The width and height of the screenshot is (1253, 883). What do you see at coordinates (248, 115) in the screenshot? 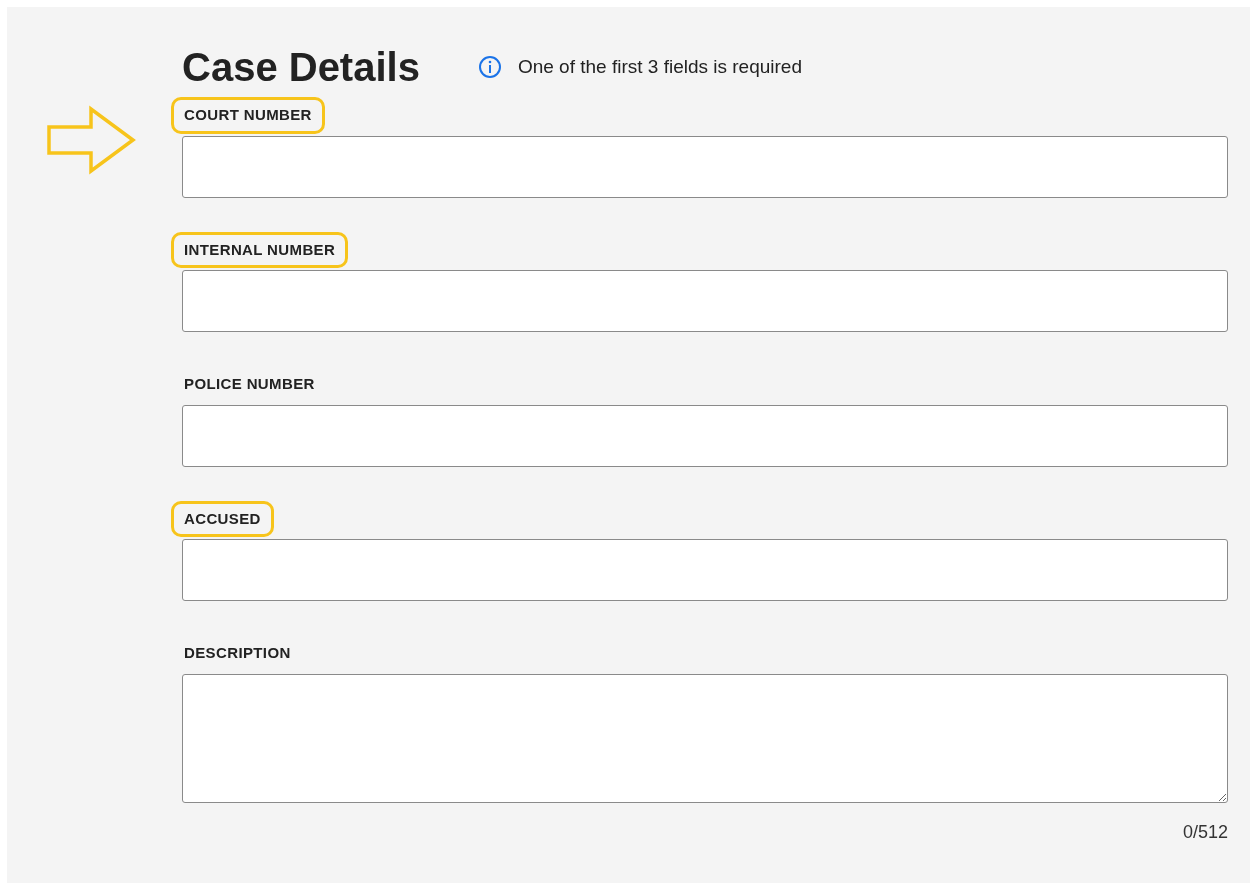
I see `field-label: COURT NUMBER` at bounding box center [248, 115].